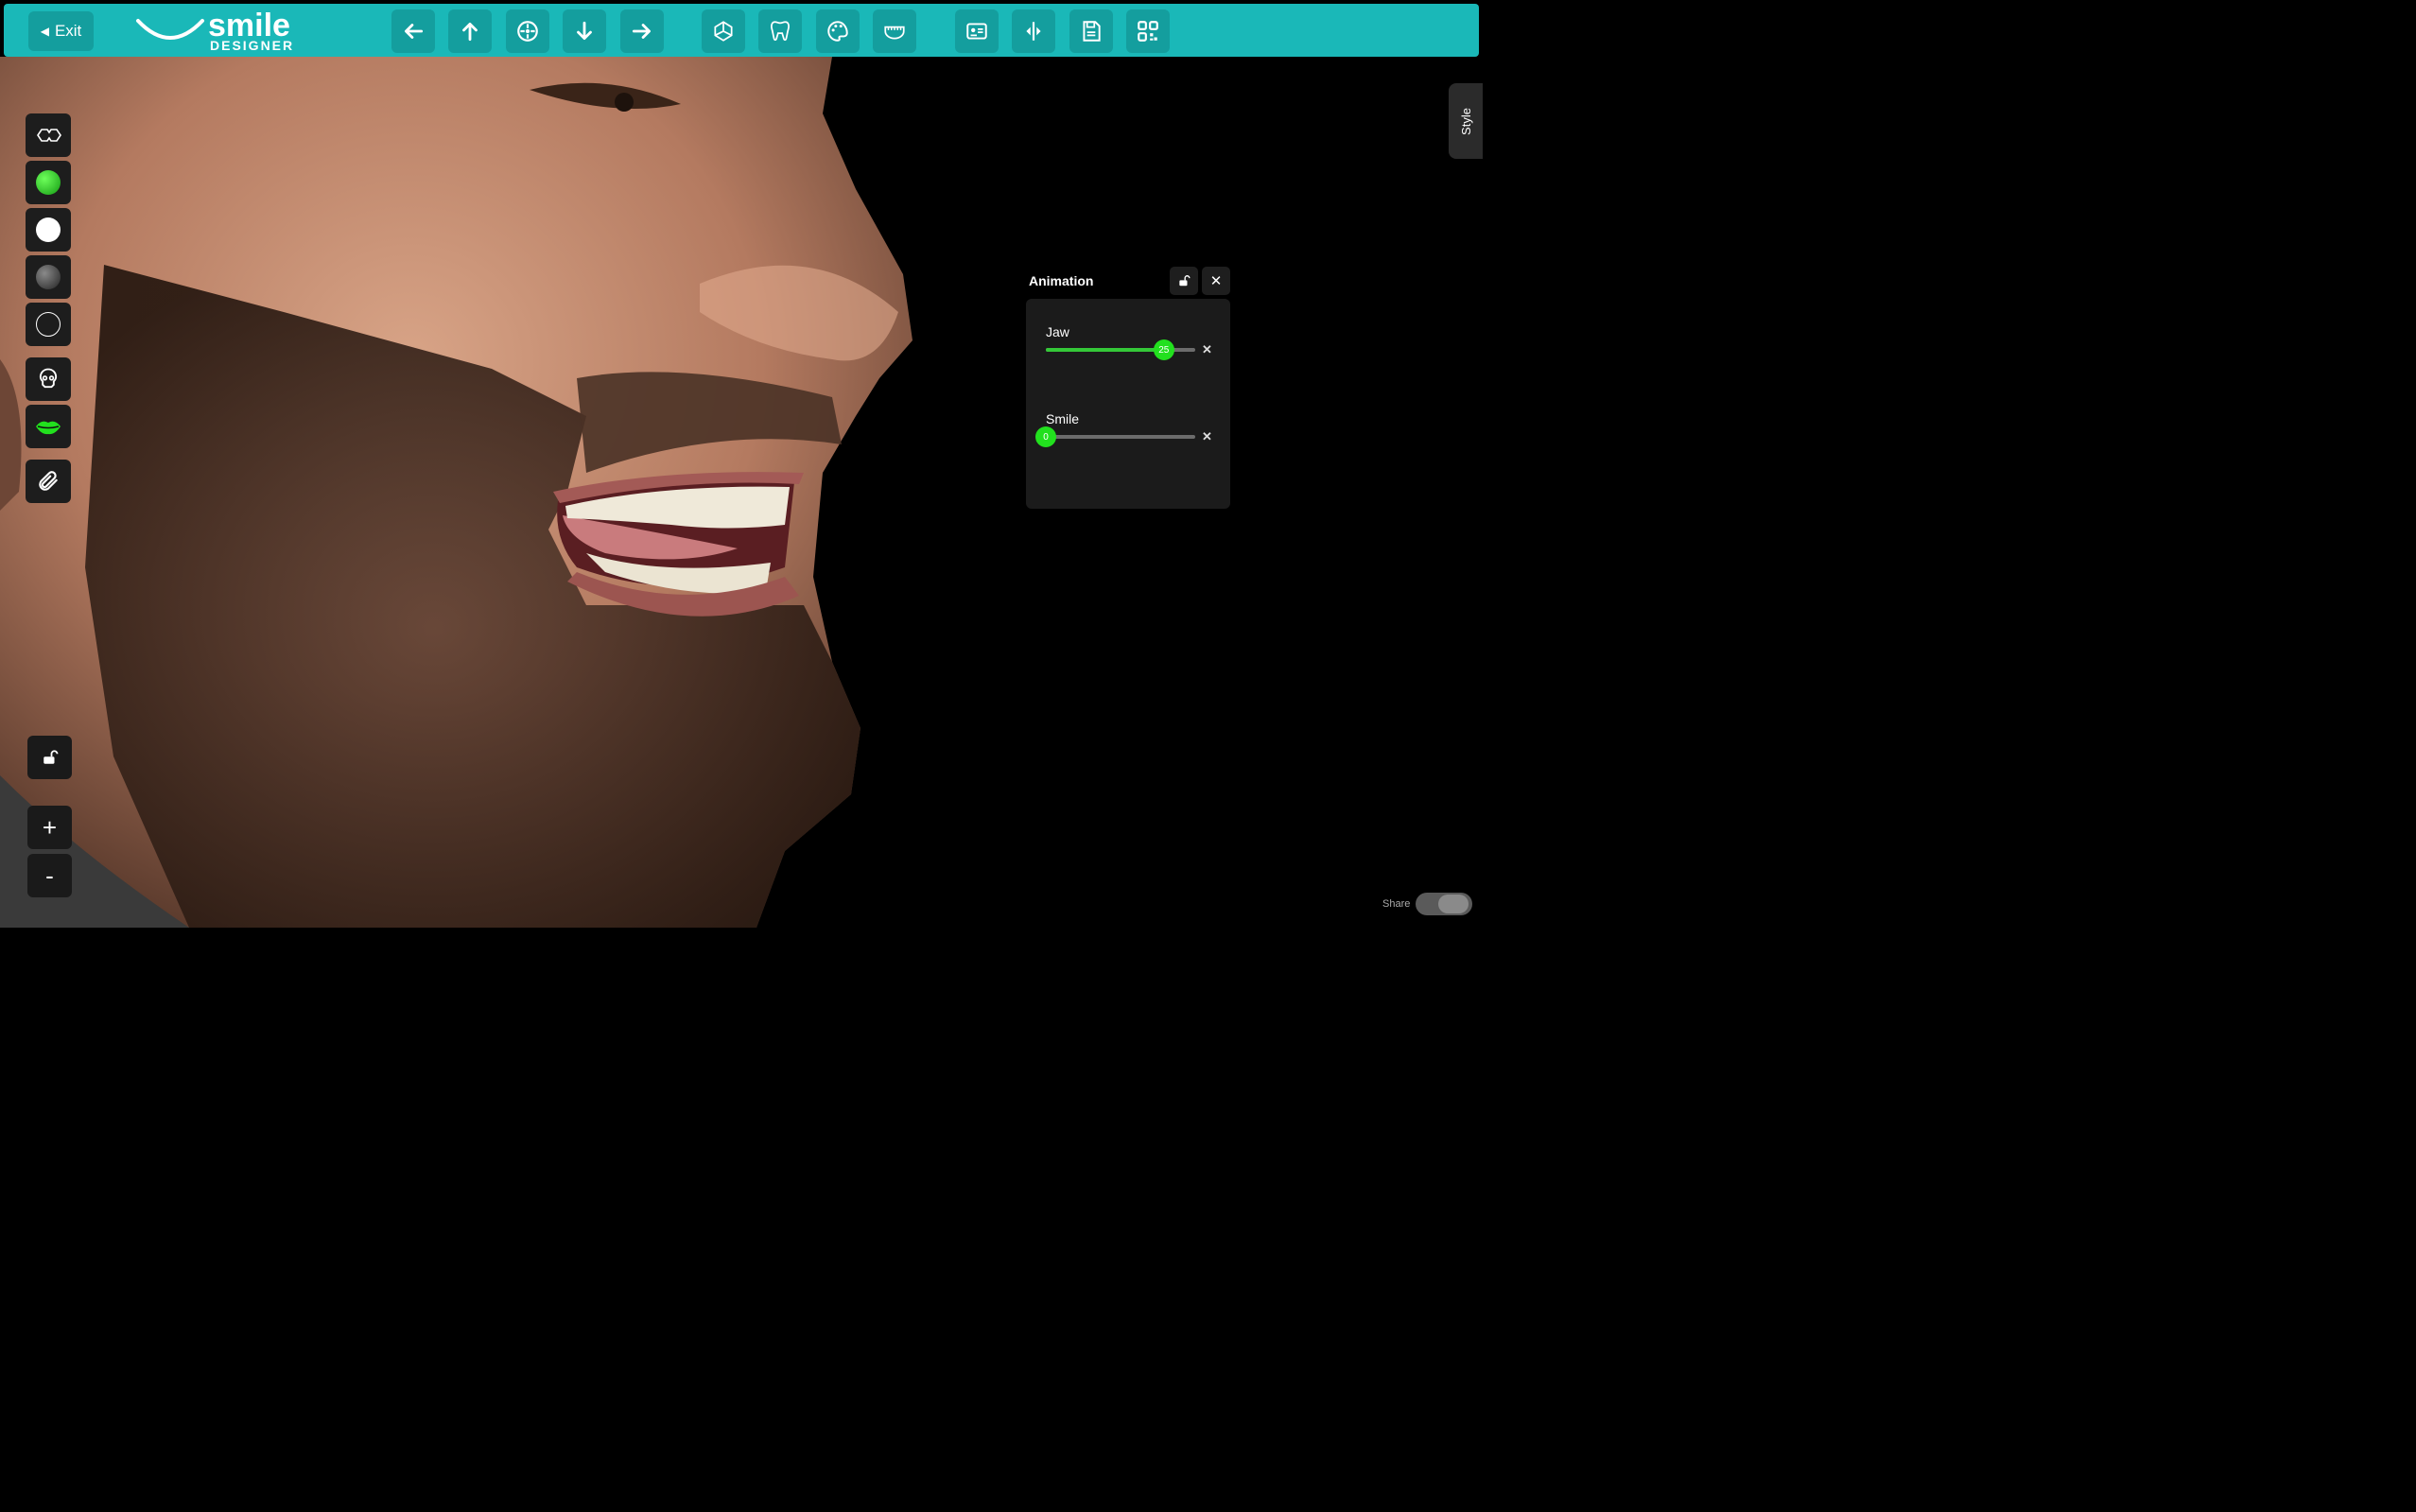 This screenshot has height=1512, width=2416. I want to click on save-button, so click(1091, 31).